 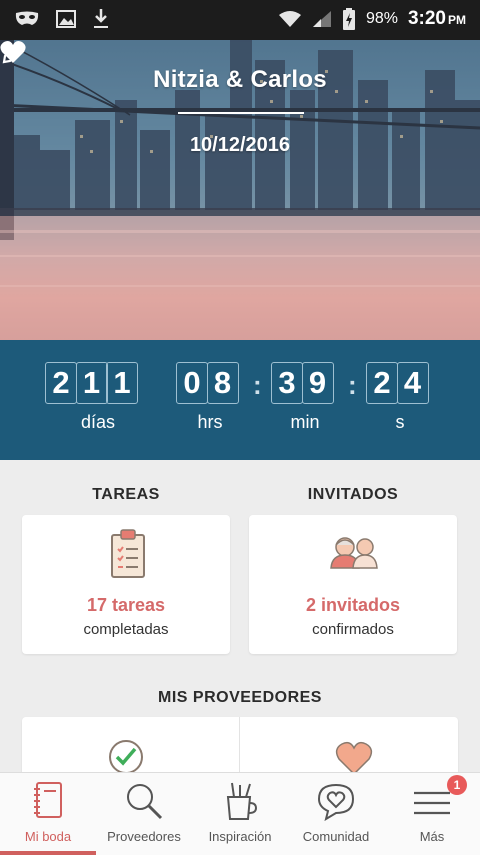 I want to click on tasks-count: 17 tareas, so click(x=126, y=605).